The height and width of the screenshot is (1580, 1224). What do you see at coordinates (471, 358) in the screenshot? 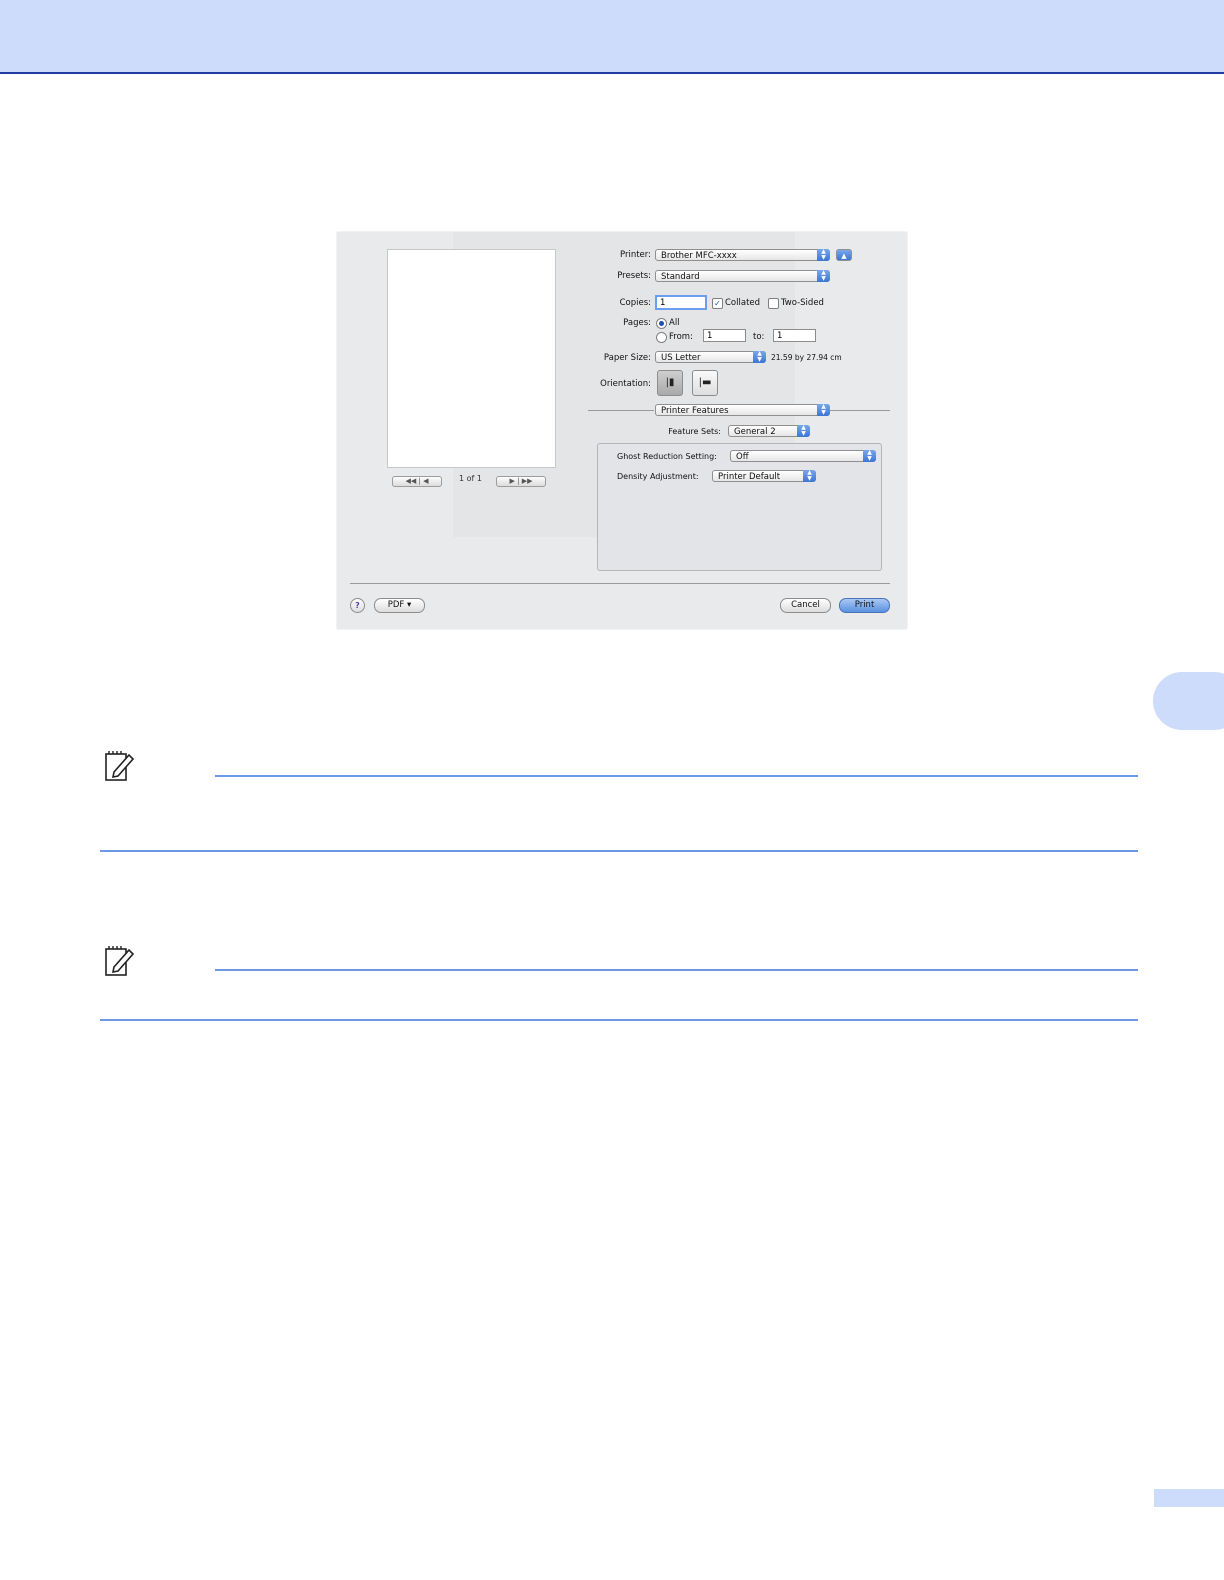
I see `page-preview` at bounding box center [471, 358].